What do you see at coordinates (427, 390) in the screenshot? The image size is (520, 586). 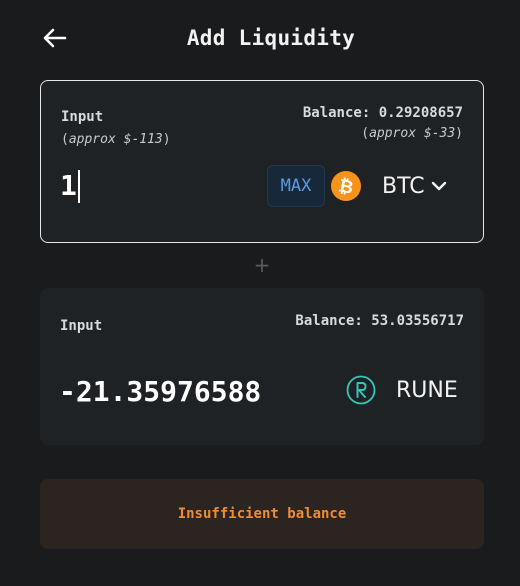 I see `token-symbol-rune: RUNE` at bounding box center [427, 390].